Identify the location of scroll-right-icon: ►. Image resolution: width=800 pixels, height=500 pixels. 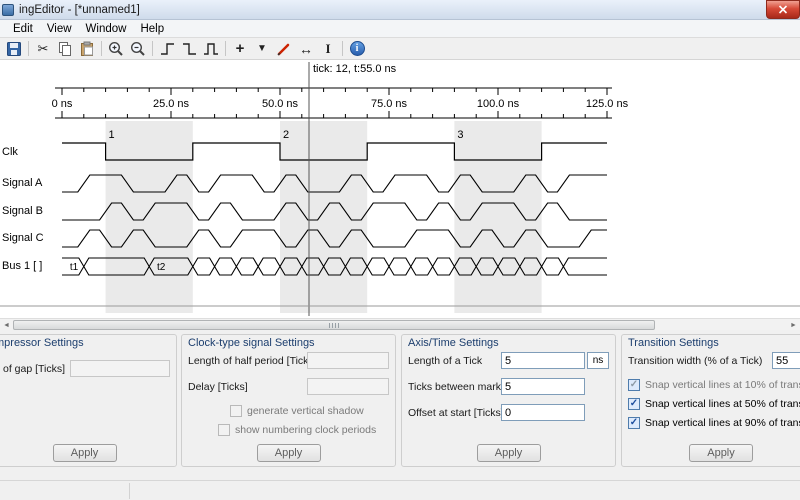
(793, 325).